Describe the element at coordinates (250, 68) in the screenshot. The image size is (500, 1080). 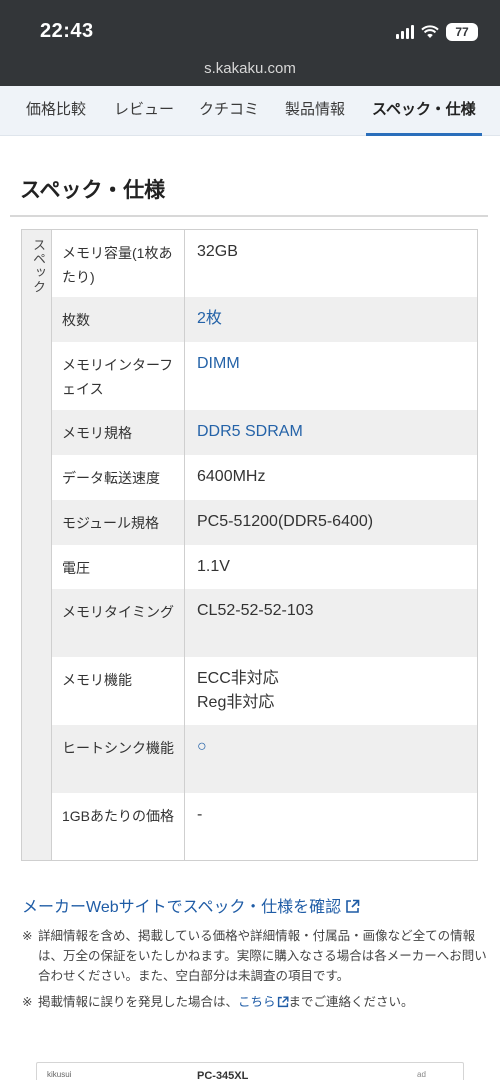
I see `address-bar: s.kakaku.com` at that location.